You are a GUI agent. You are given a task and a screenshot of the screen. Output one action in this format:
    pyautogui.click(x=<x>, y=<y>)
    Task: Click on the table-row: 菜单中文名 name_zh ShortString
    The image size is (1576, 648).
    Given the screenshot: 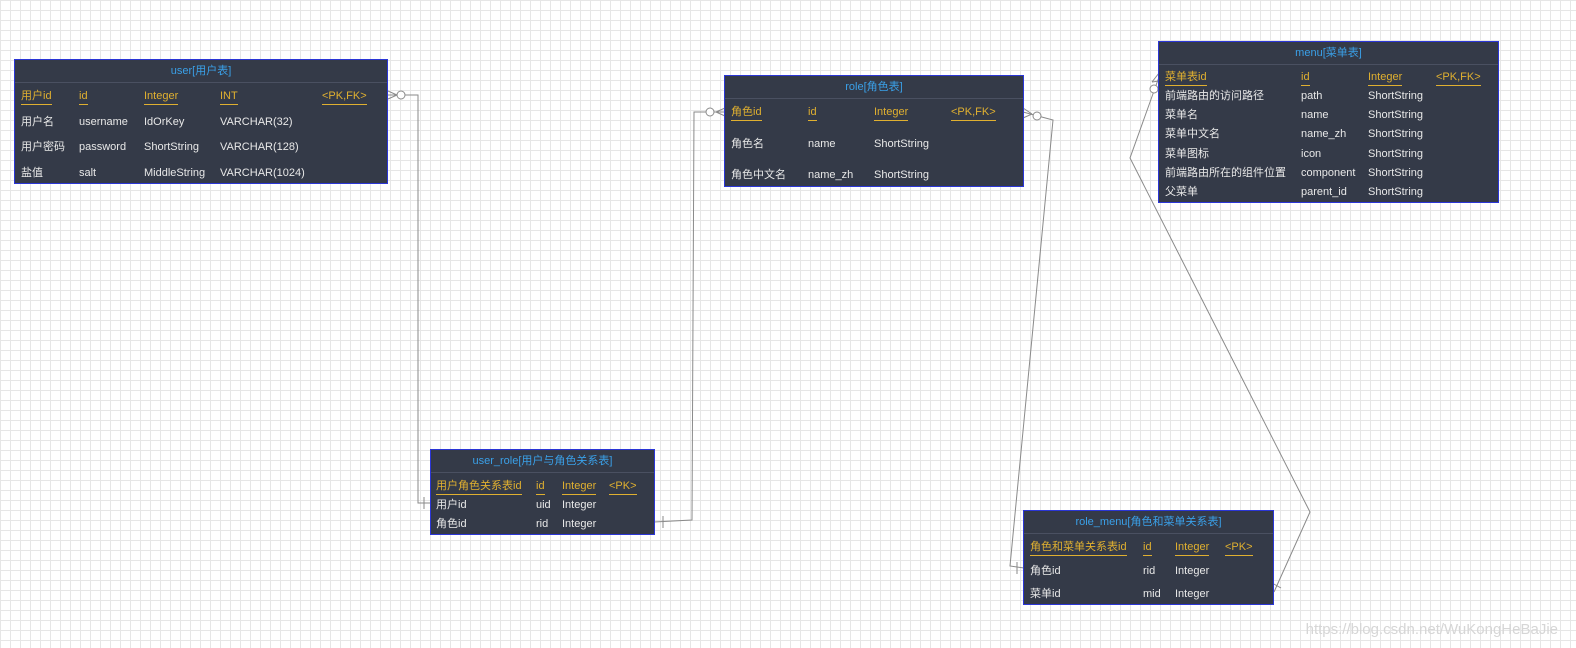 What is the action you would take?
    pyautogui.click(x=1328, y=135)
    